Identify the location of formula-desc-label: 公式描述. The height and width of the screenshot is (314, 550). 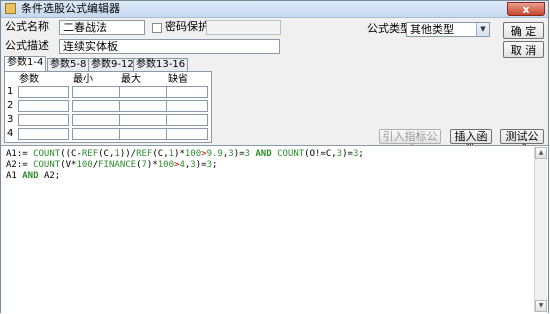
(27, 45).